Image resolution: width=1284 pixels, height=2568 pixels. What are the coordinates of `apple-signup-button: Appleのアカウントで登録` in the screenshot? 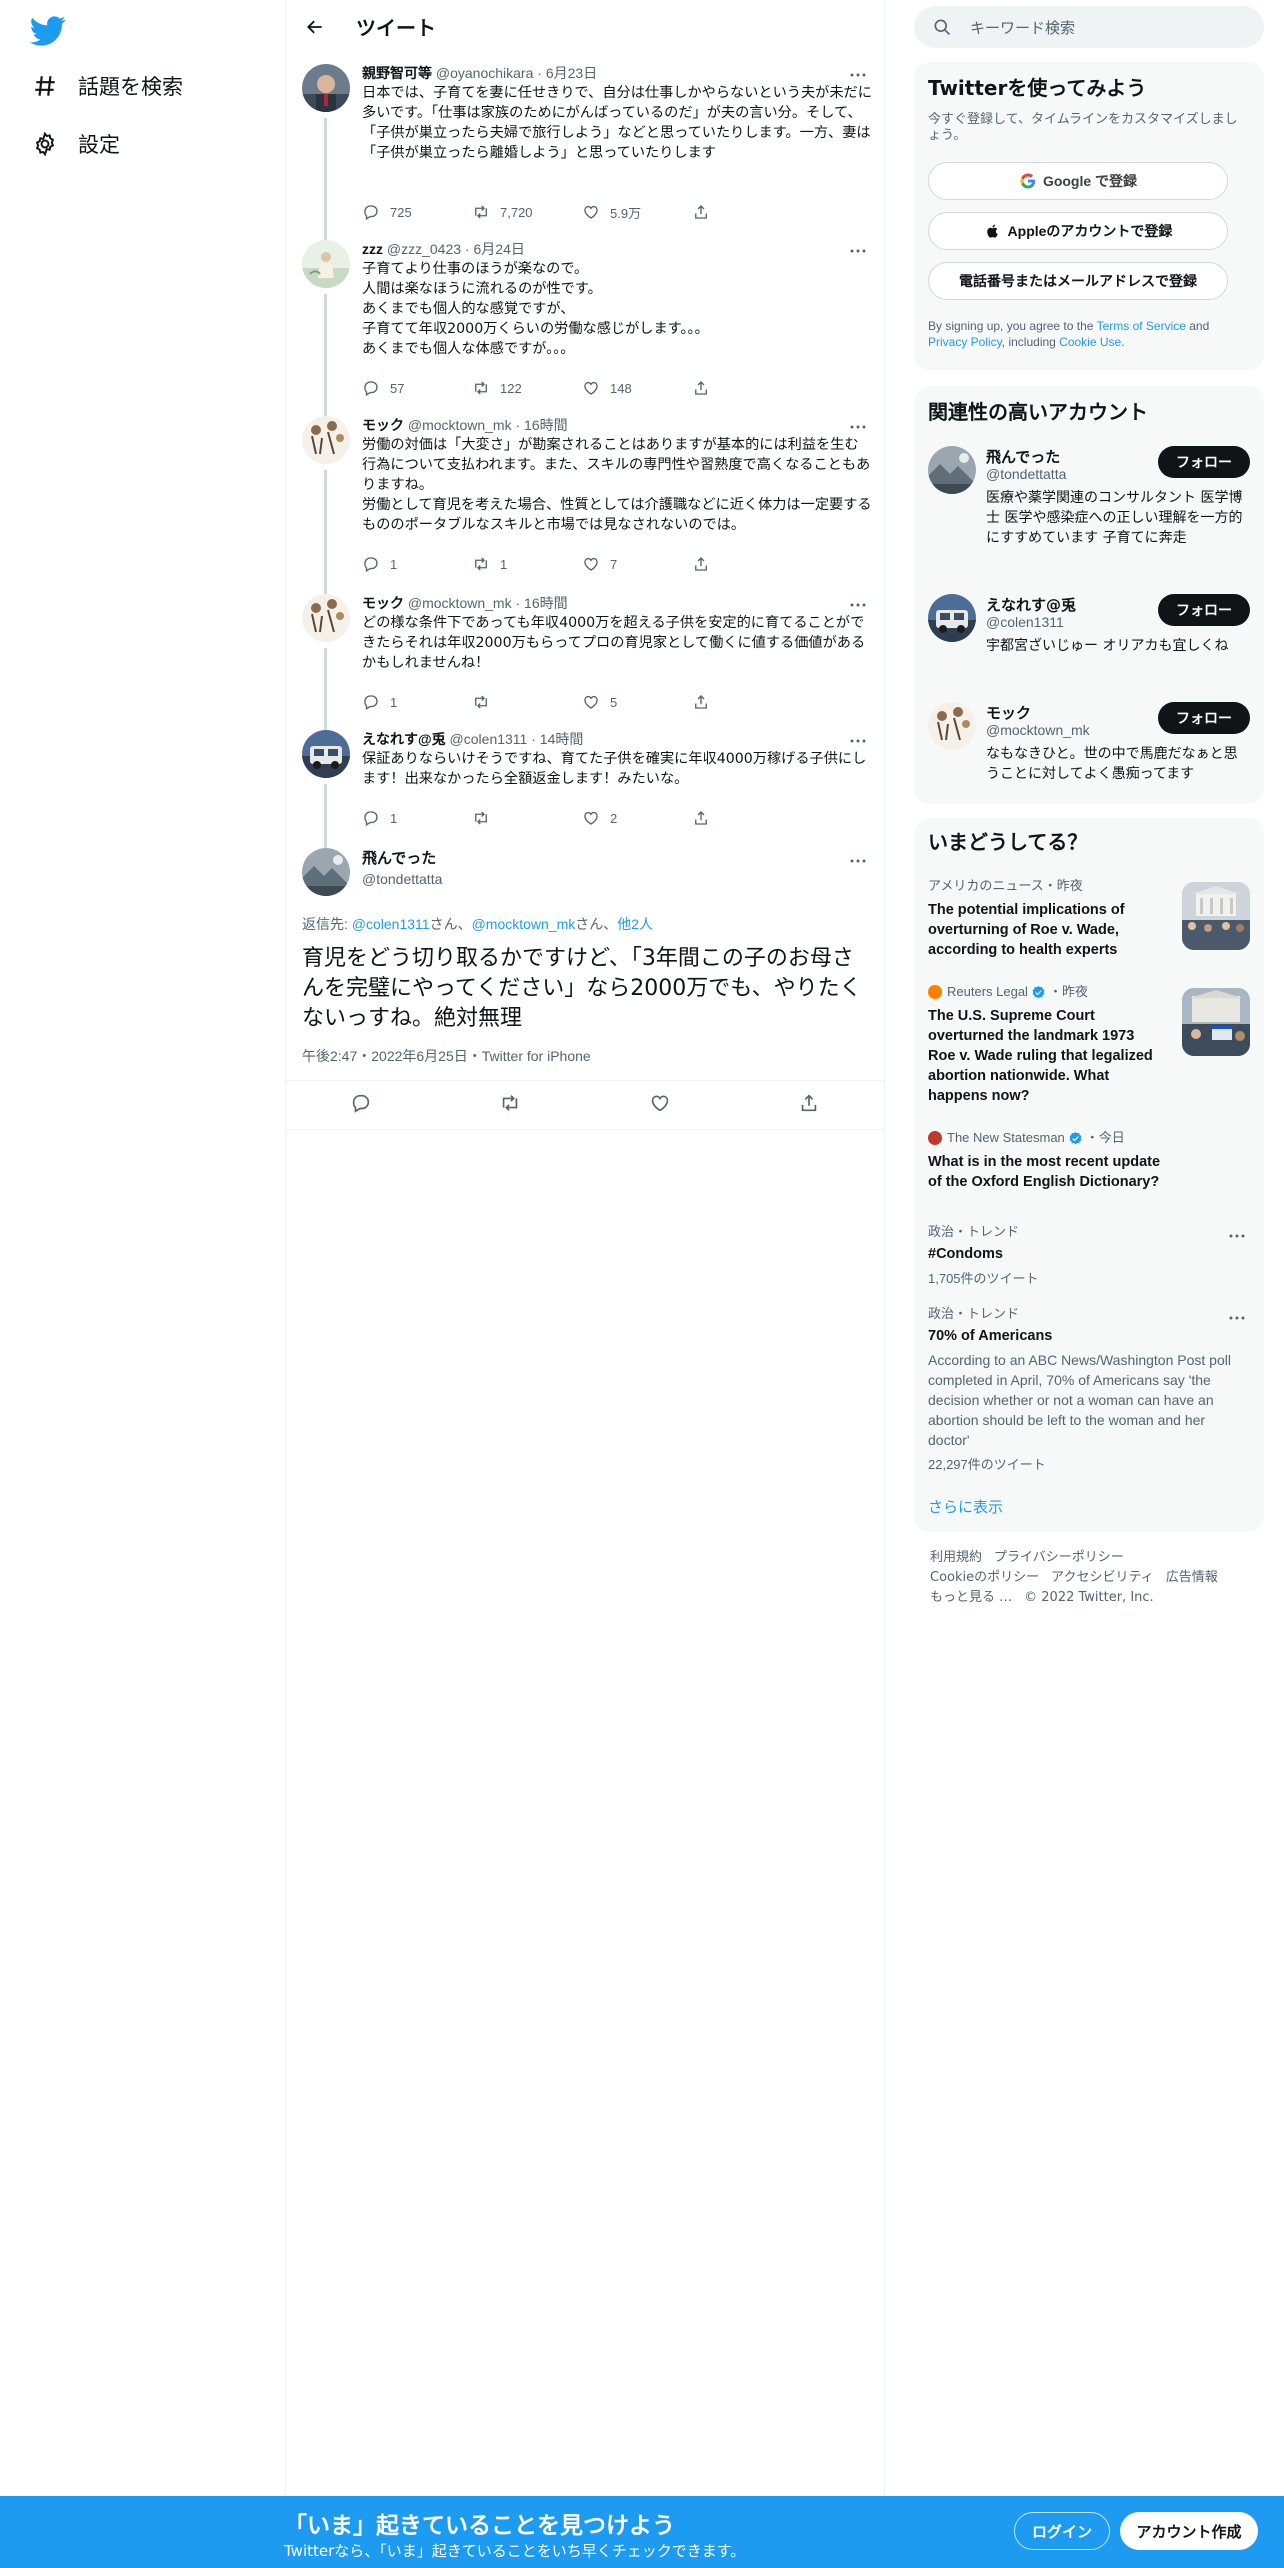 It's located at (1078, 231).